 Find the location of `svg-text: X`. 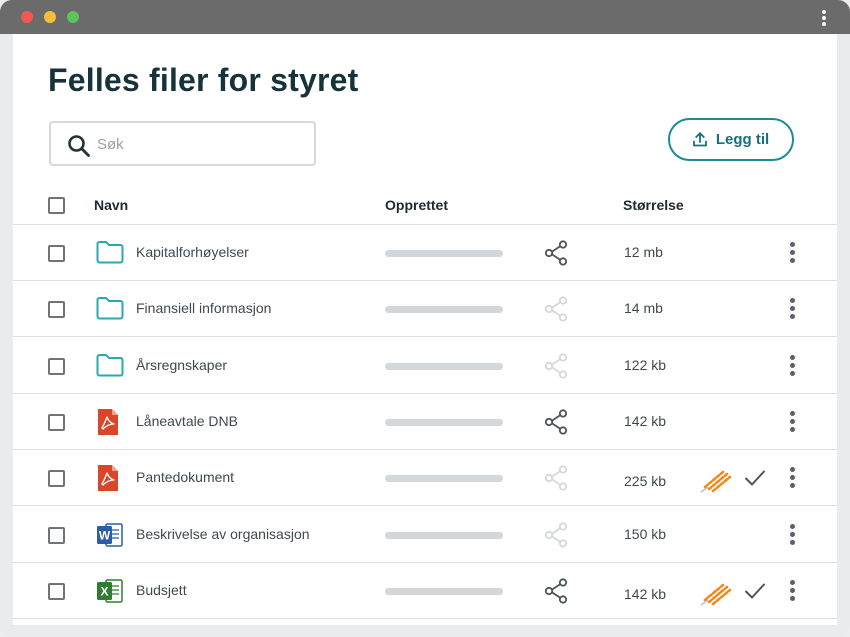

svg-text: X is located at coordinates (104, 592).